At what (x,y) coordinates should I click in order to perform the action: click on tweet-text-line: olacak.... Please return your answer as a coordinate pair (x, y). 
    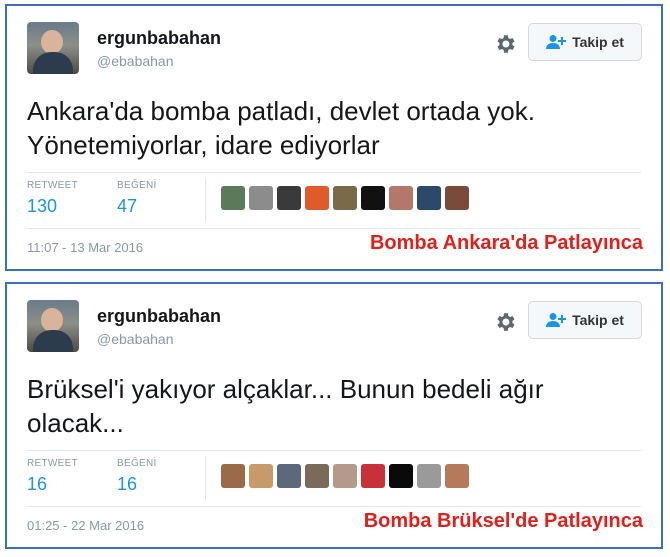
    Looking at the image, I should click on (75, 423).